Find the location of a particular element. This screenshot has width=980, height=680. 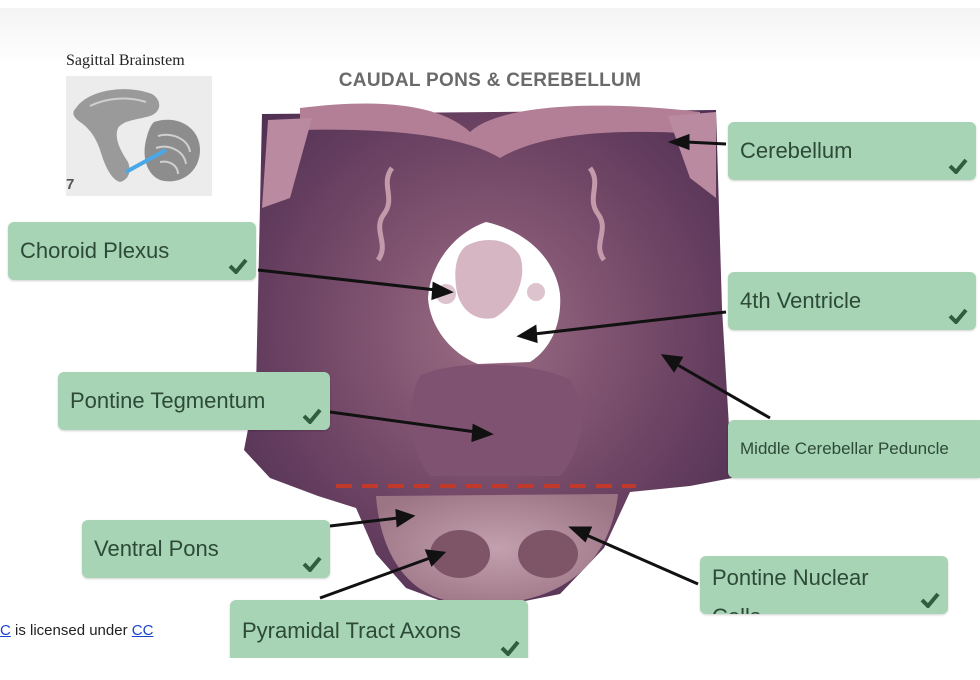

license-line: C is licensed under CC is located at coordinates (76, 630).